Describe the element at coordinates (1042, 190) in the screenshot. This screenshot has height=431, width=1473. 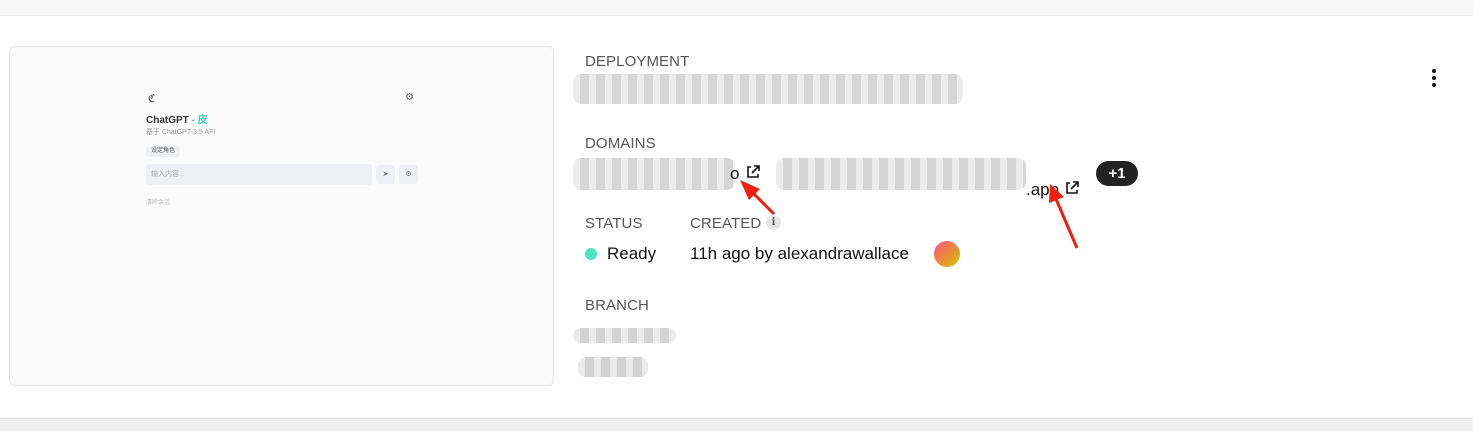
I see `domain-2-suffix: .app` at that location.